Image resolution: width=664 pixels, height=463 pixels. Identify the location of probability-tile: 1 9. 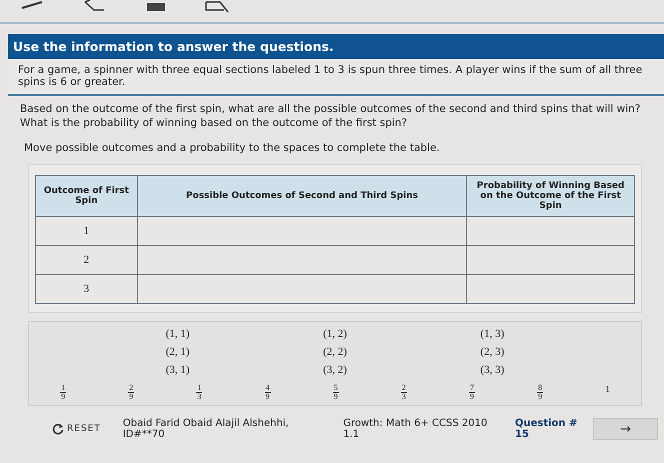
(63, 393).